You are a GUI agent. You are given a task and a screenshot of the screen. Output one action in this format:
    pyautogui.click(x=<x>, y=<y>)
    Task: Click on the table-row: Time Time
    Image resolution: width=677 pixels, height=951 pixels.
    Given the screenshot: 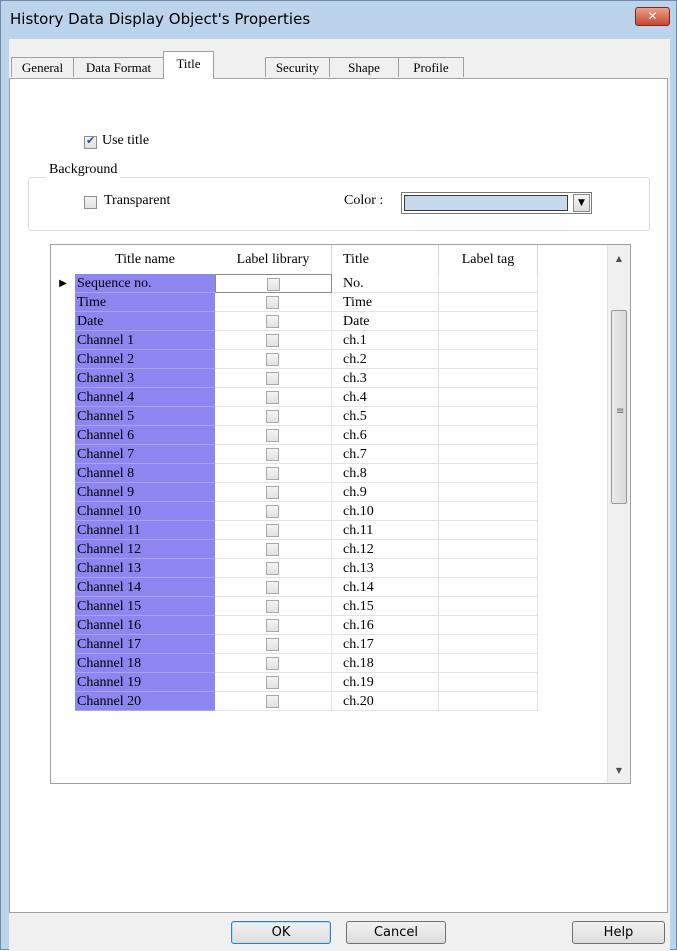 What is the action you would take?
    pyautogui.click(x=329, y=302)
    